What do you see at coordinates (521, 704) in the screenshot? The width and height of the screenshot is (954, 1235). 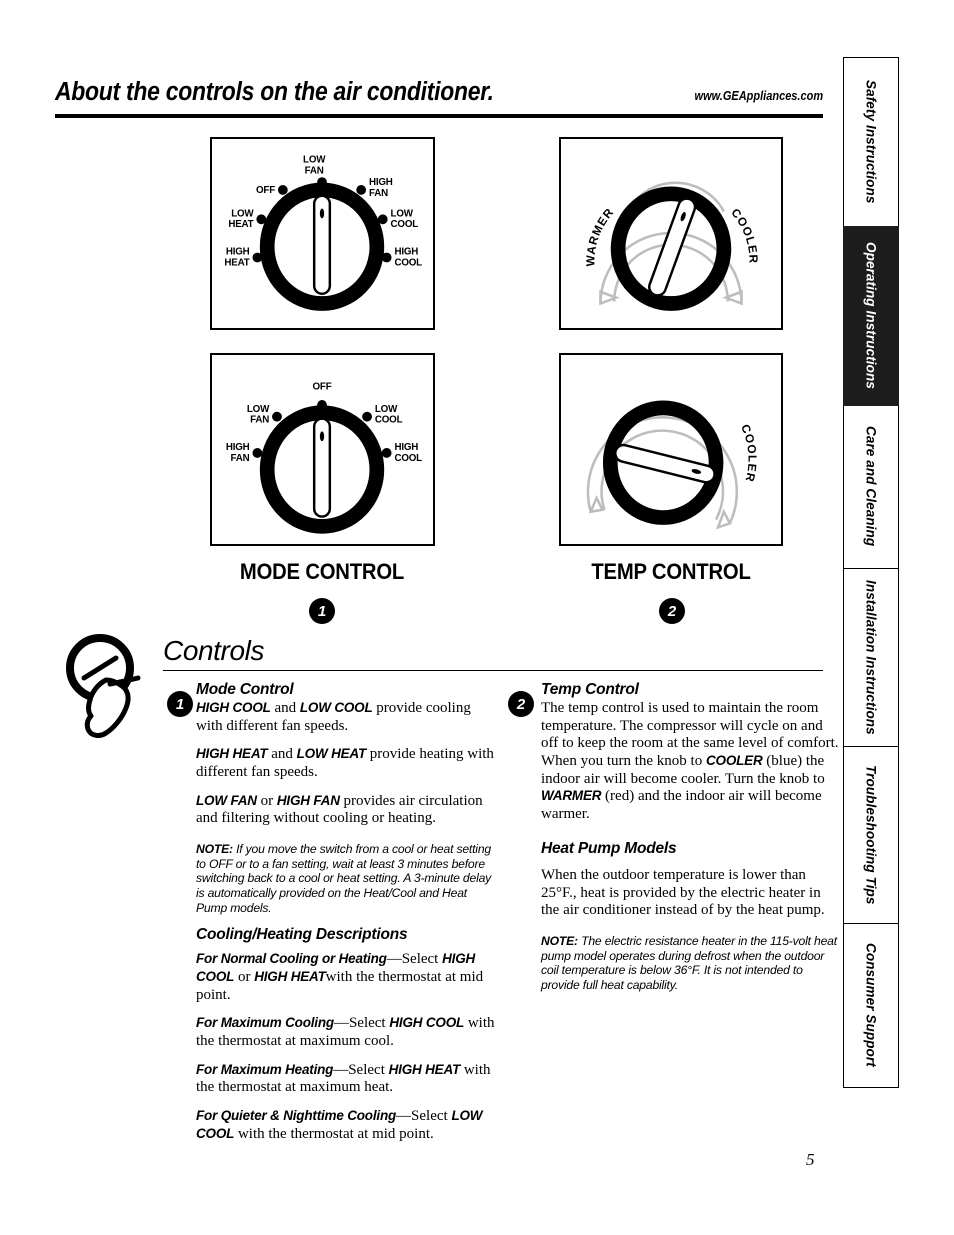 I see `section-badge-temp-control: 2` at bounding box center [521, 704].